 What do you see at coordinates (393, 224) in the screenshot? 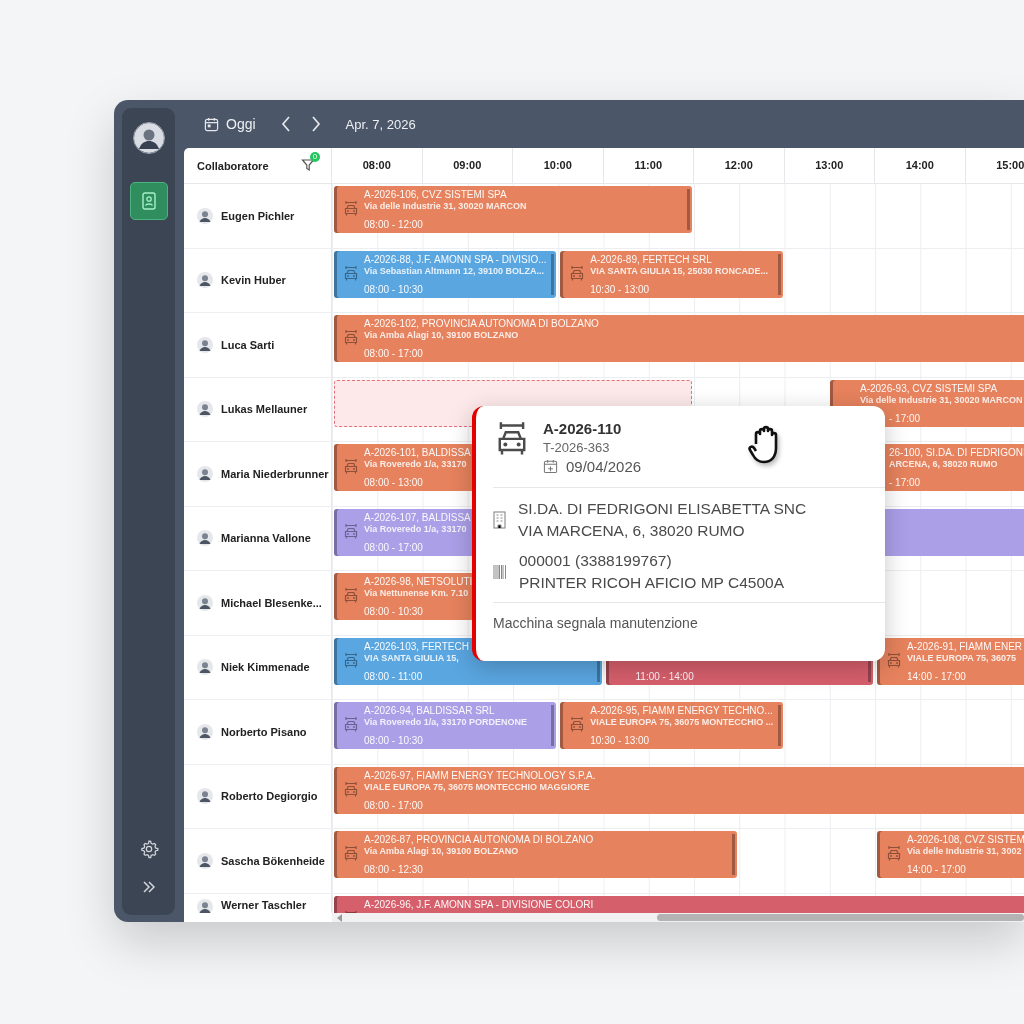
I see `appointment-time: 08:00 - 12:00` at bounding box center [393, 224].